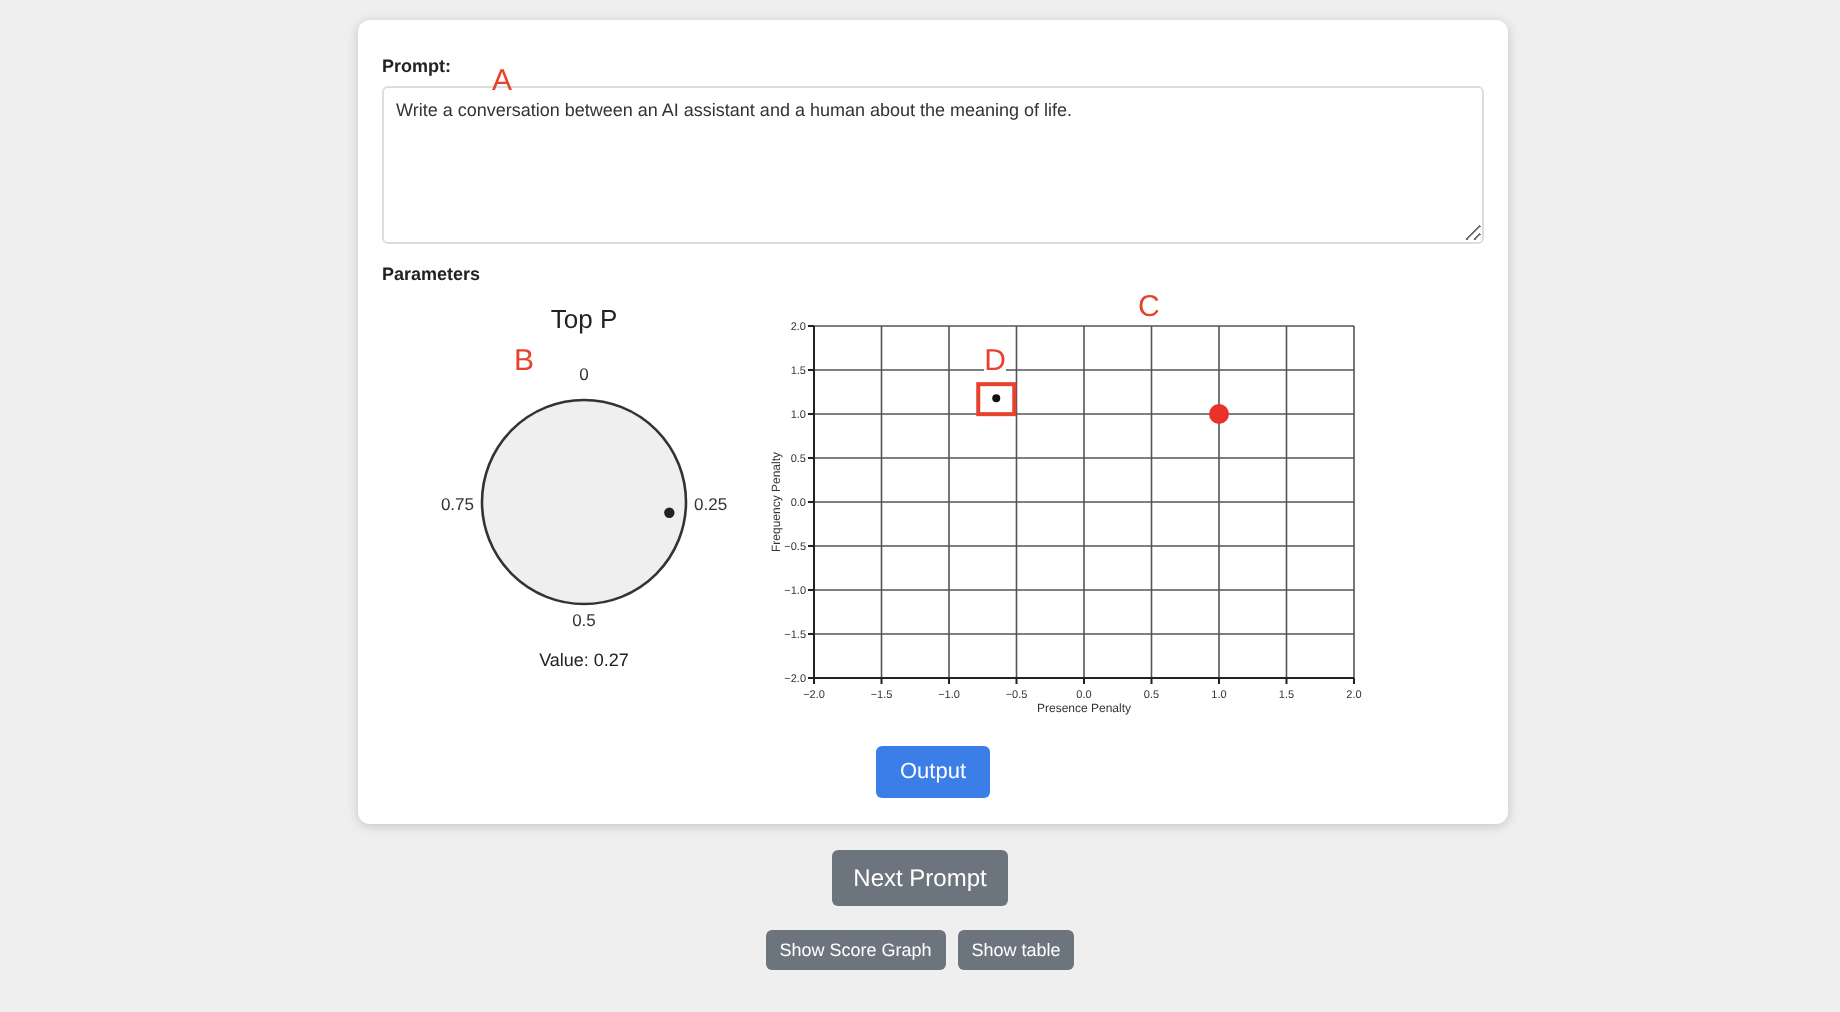 This screenshot has width=1840, height=1012. Describe the element at coordinates (933, 772) in the screenshot. I see `output-button: Output` at that location.